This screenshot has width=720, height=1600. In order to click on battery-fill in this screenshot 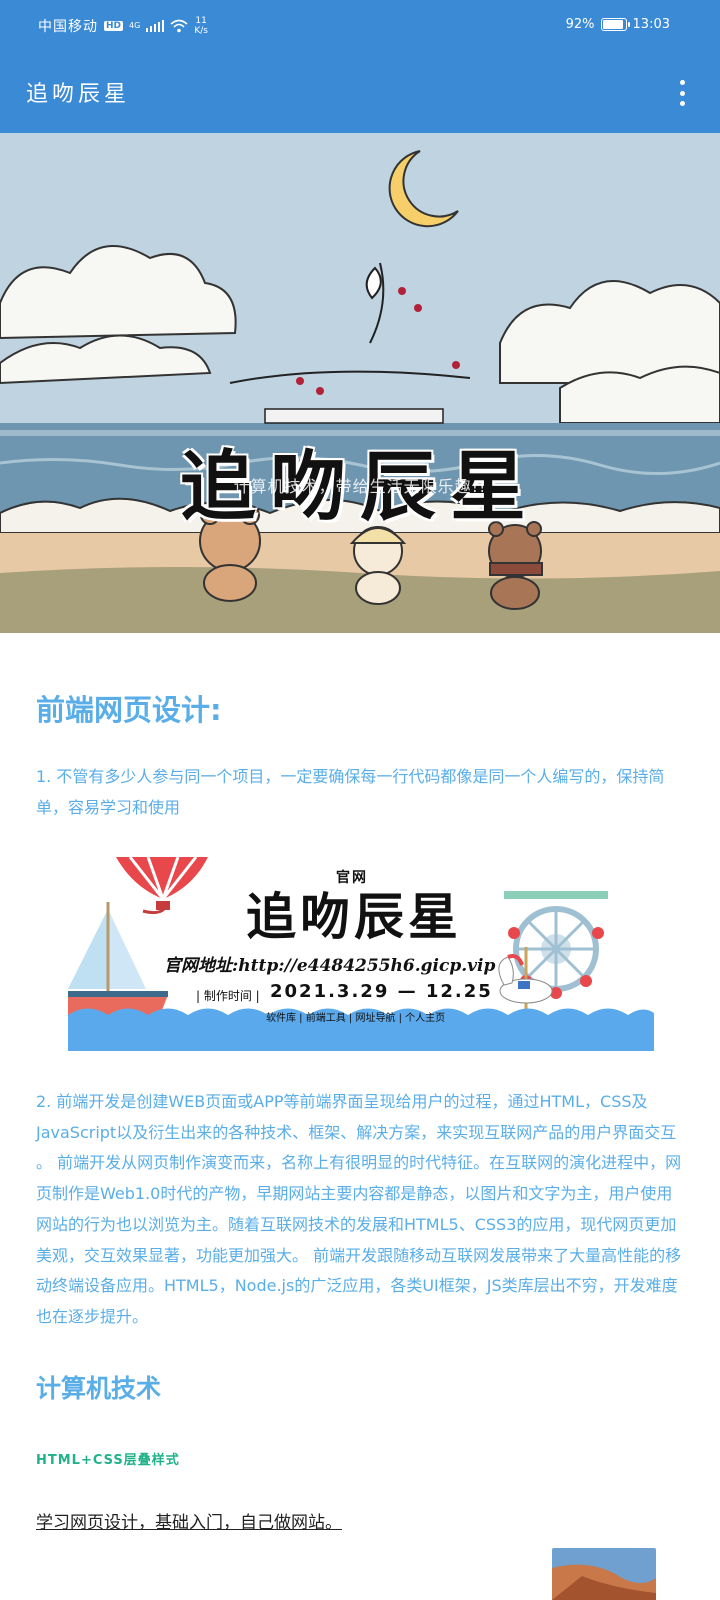, I will do `click(612, 24)`.